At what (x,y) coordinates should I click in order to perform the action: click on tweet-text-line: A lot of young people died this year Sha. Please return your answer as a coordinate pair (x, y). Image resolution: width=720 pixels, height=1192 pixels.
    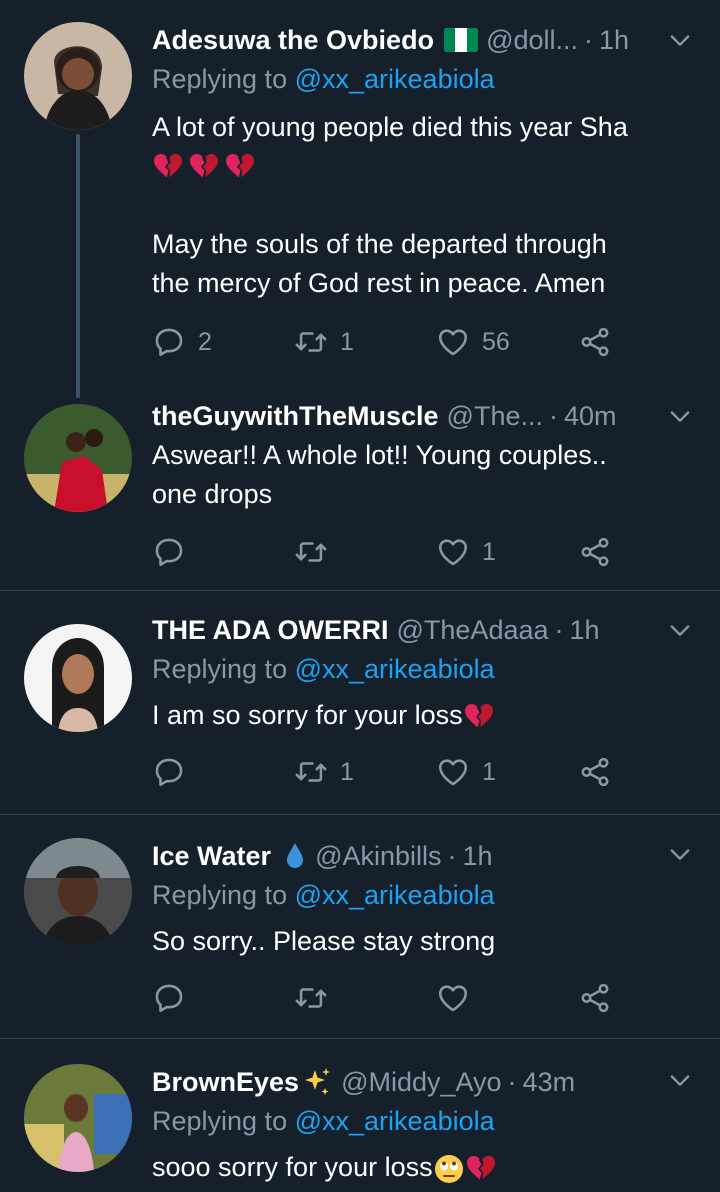
    Looking at the image, I should click on (390, 127).